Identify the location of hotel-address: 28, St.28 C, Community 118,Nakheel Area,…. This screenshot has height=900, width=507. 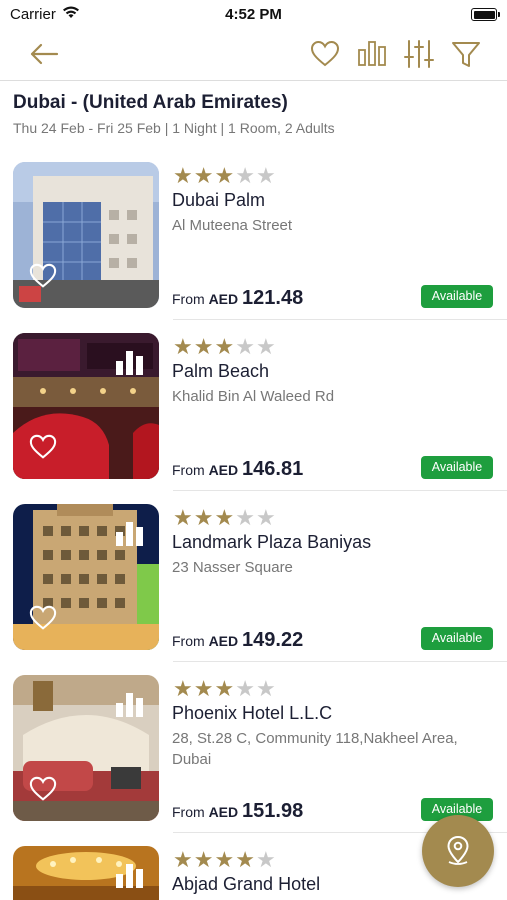
(315, 749).